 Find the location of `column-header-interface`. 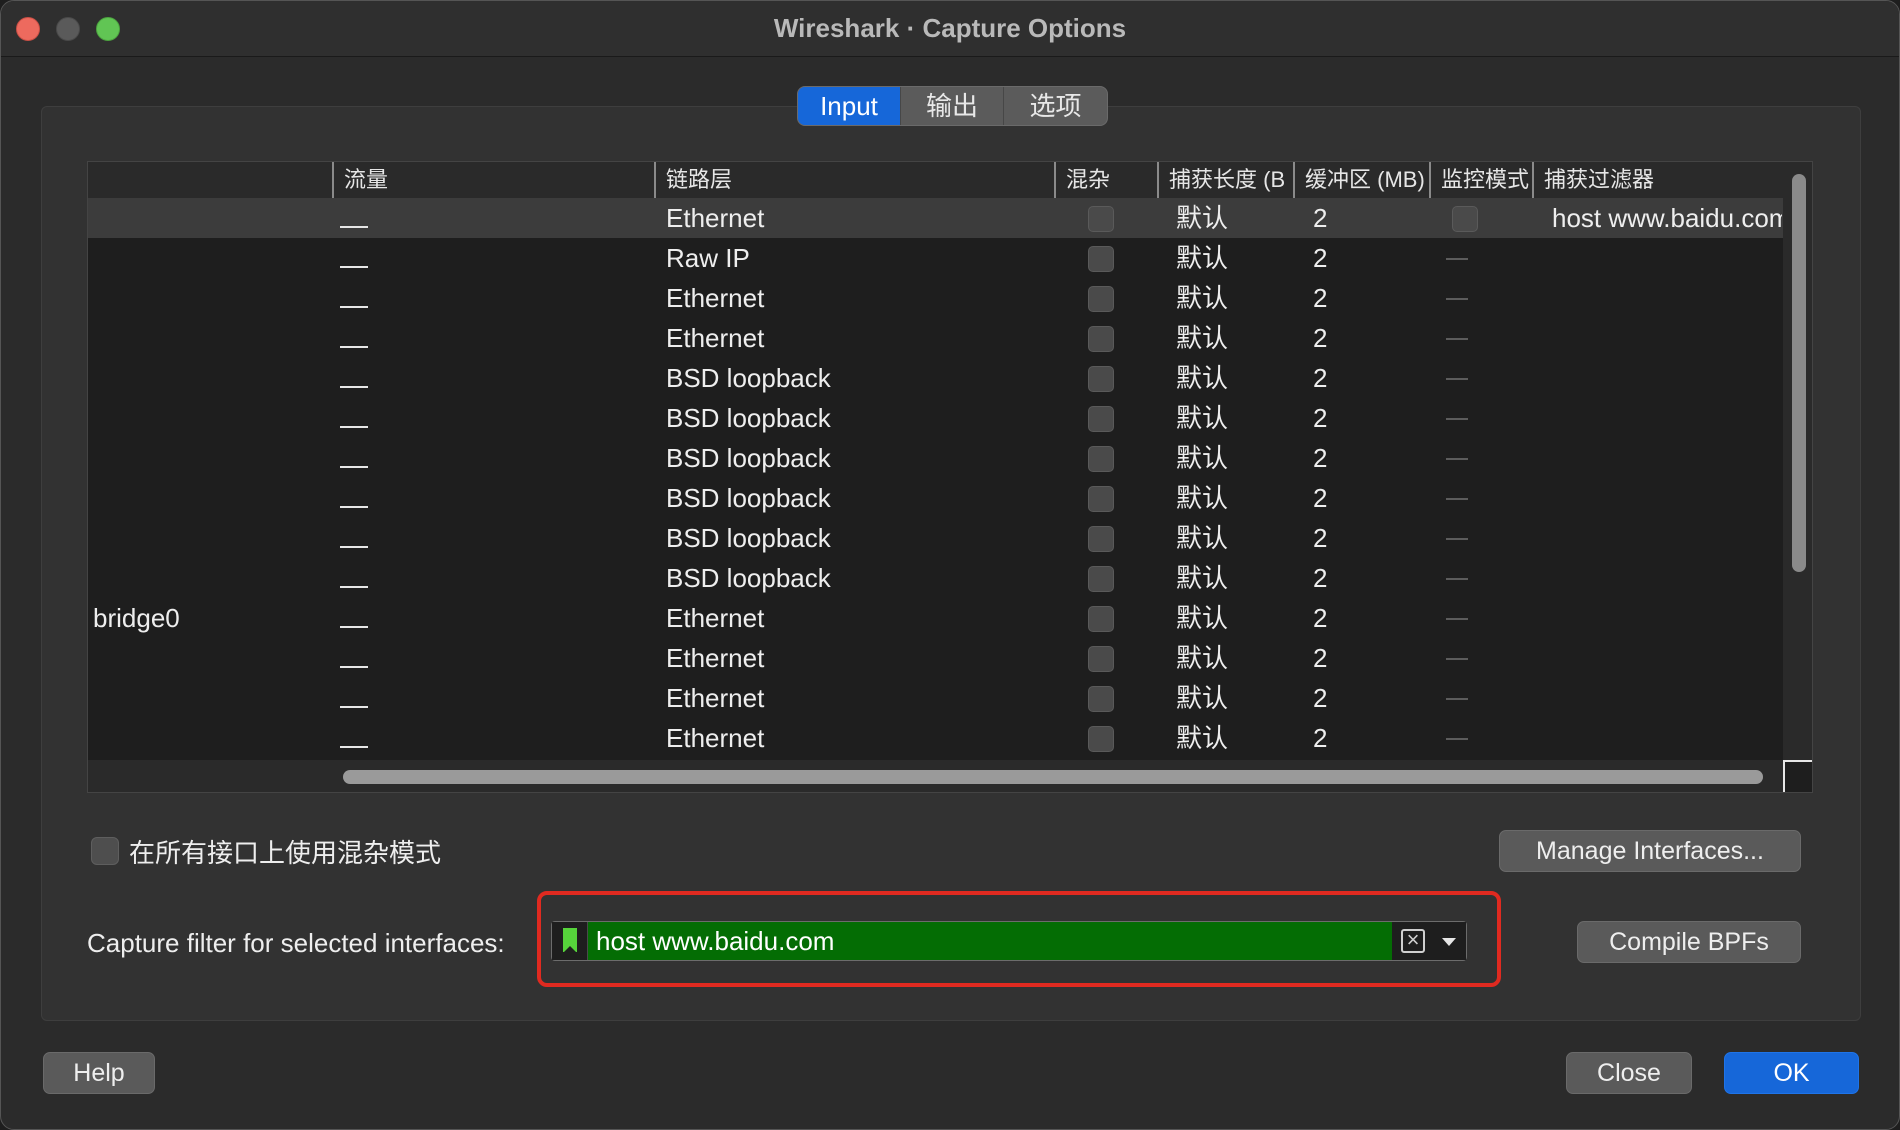

column-header-interface is located at coordinates (210, 180).